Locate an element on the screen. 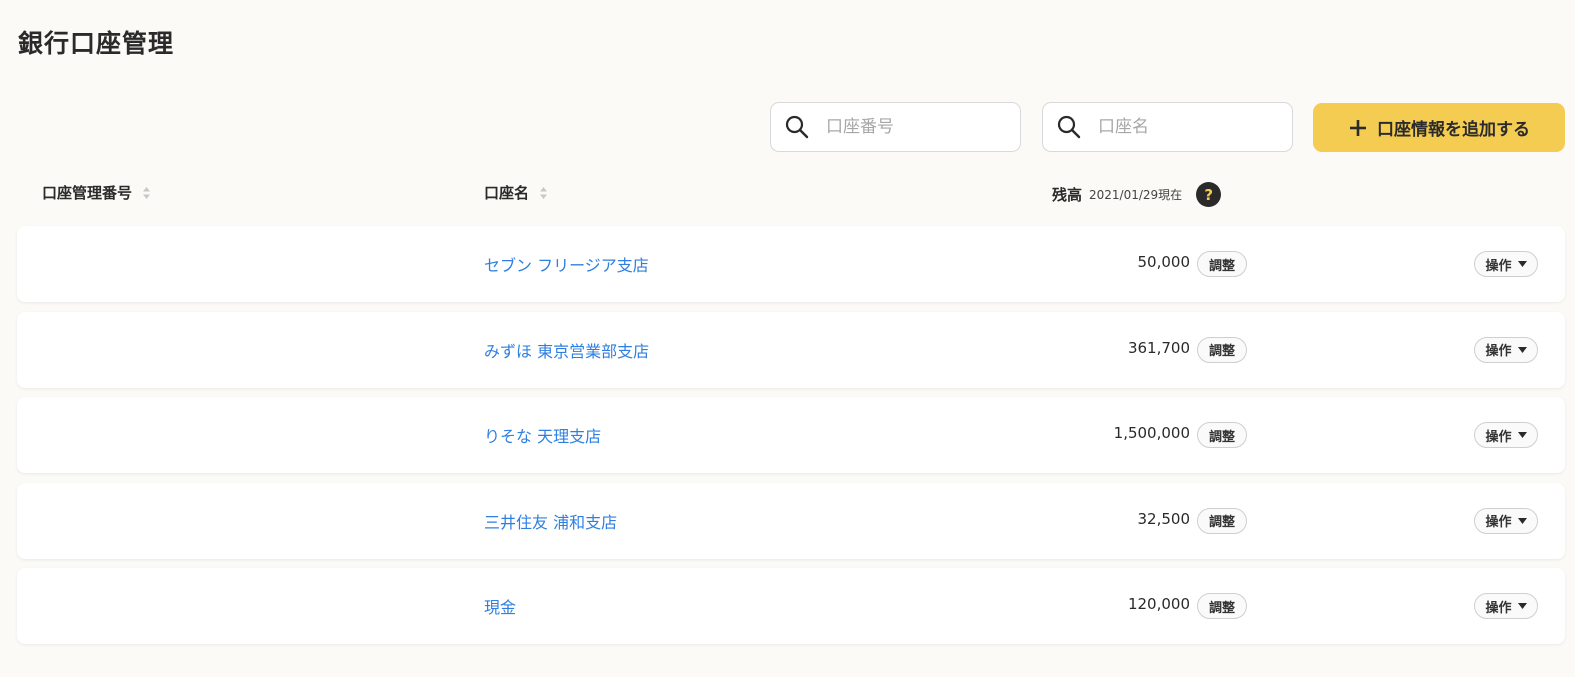 The width and height of the screenshot is (1575, 677). account-name-link: 現金 is located at coordinates (500, 606).